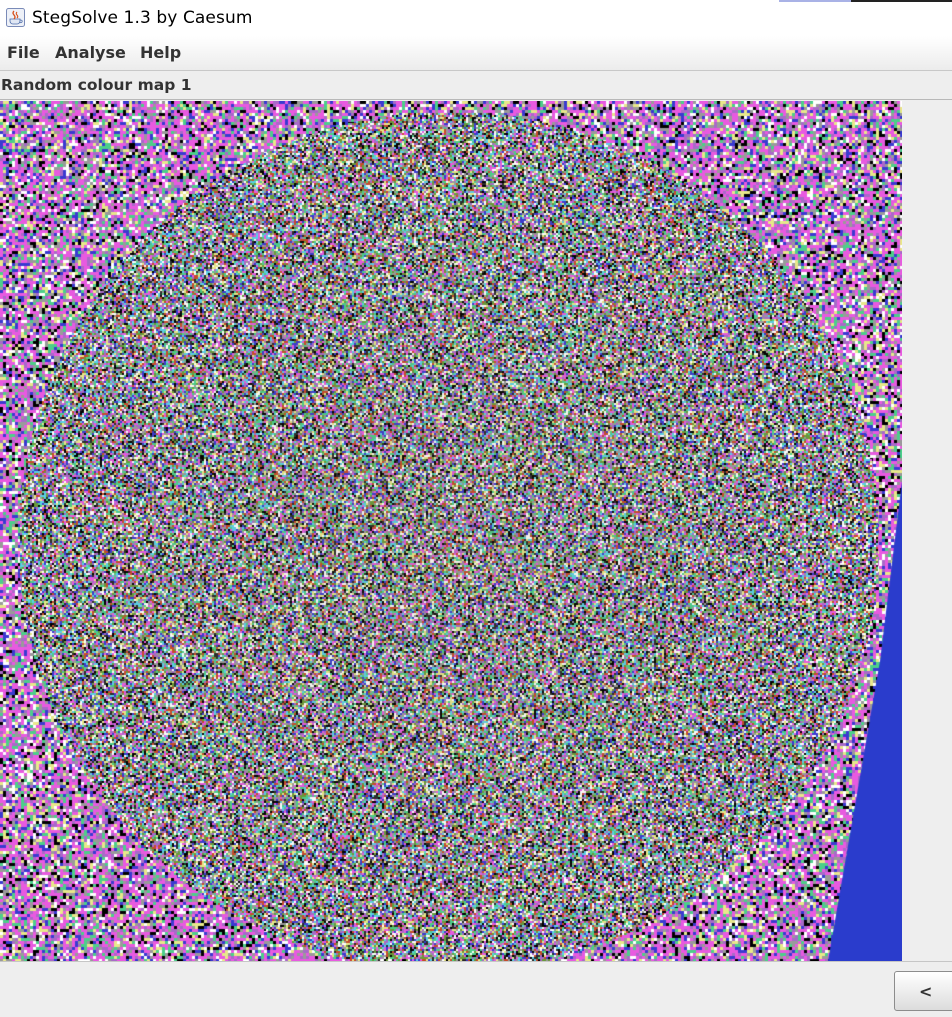 This screenshot has height=1017, width=952. What do you see at coordinates (142, 18) in the screenshot?
I see `window-title: StegSolve 1.3 by Caesum` at bounding box center [142, 18].